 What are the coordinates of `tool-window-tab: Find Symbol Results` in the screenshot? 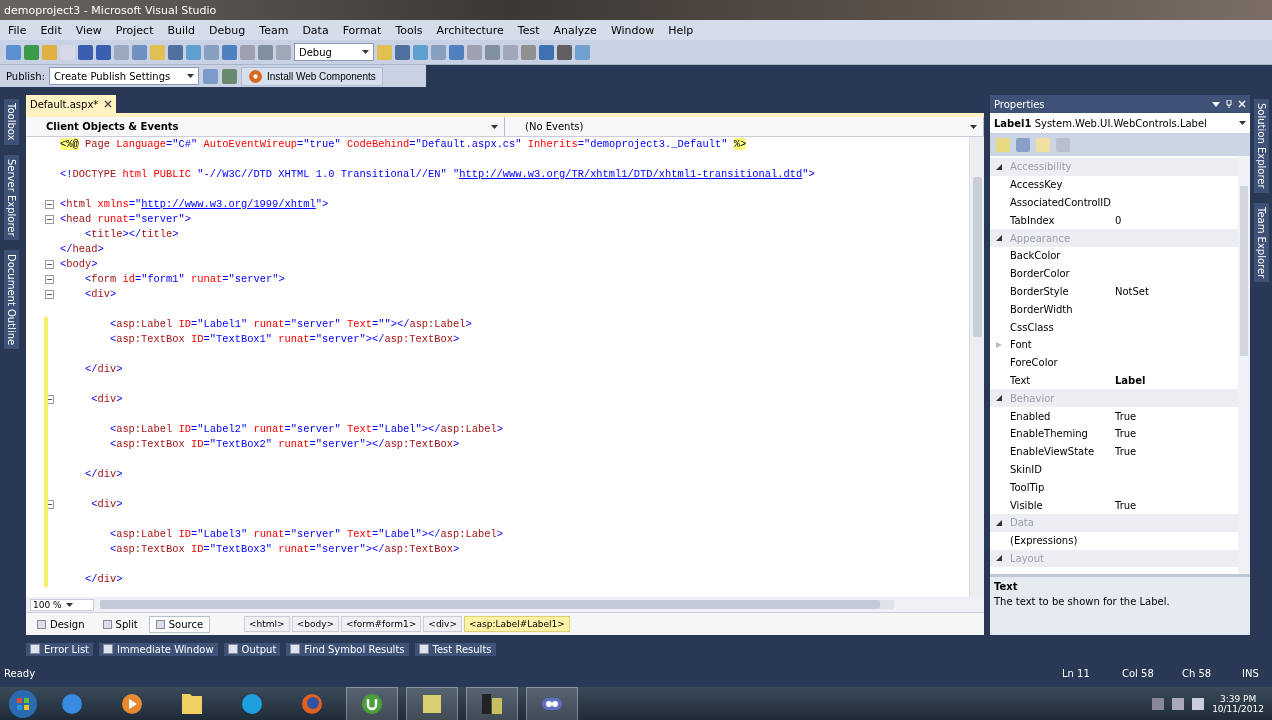 It's located at (347, 649).